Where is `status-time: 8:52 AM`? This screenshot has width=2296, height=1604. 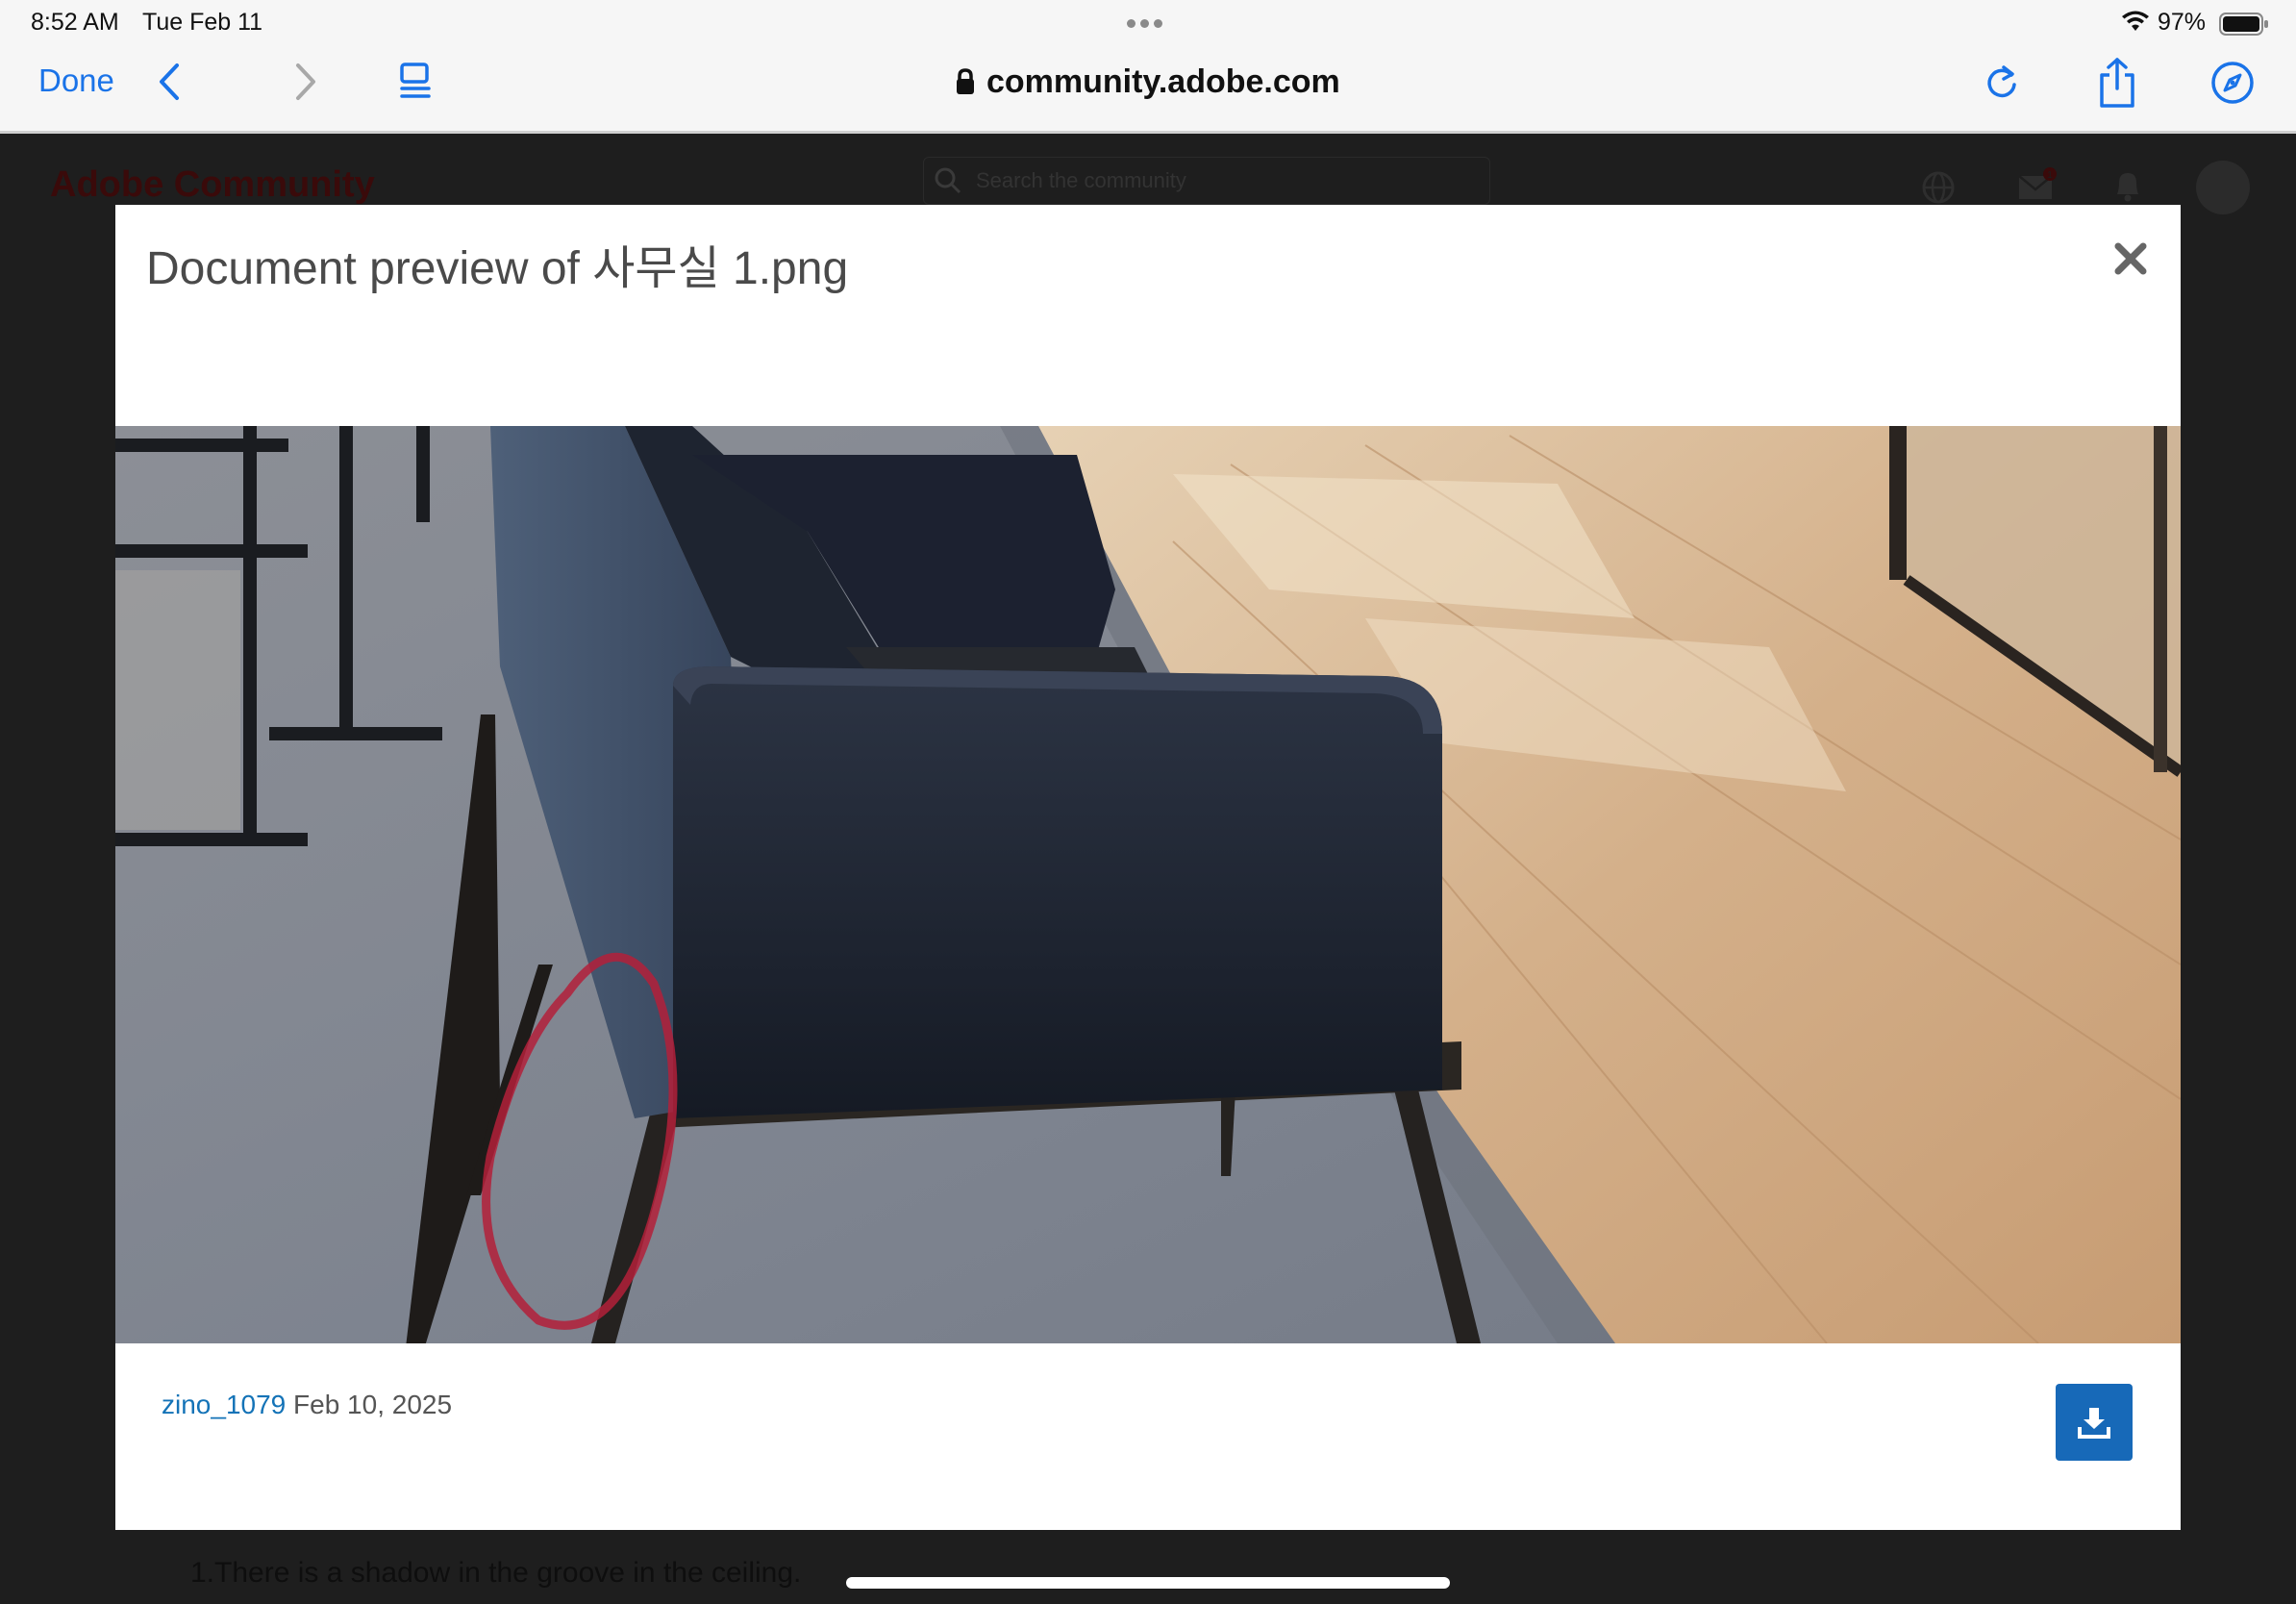 status-time: 8:52 AM is located at coordinates (75, 22).